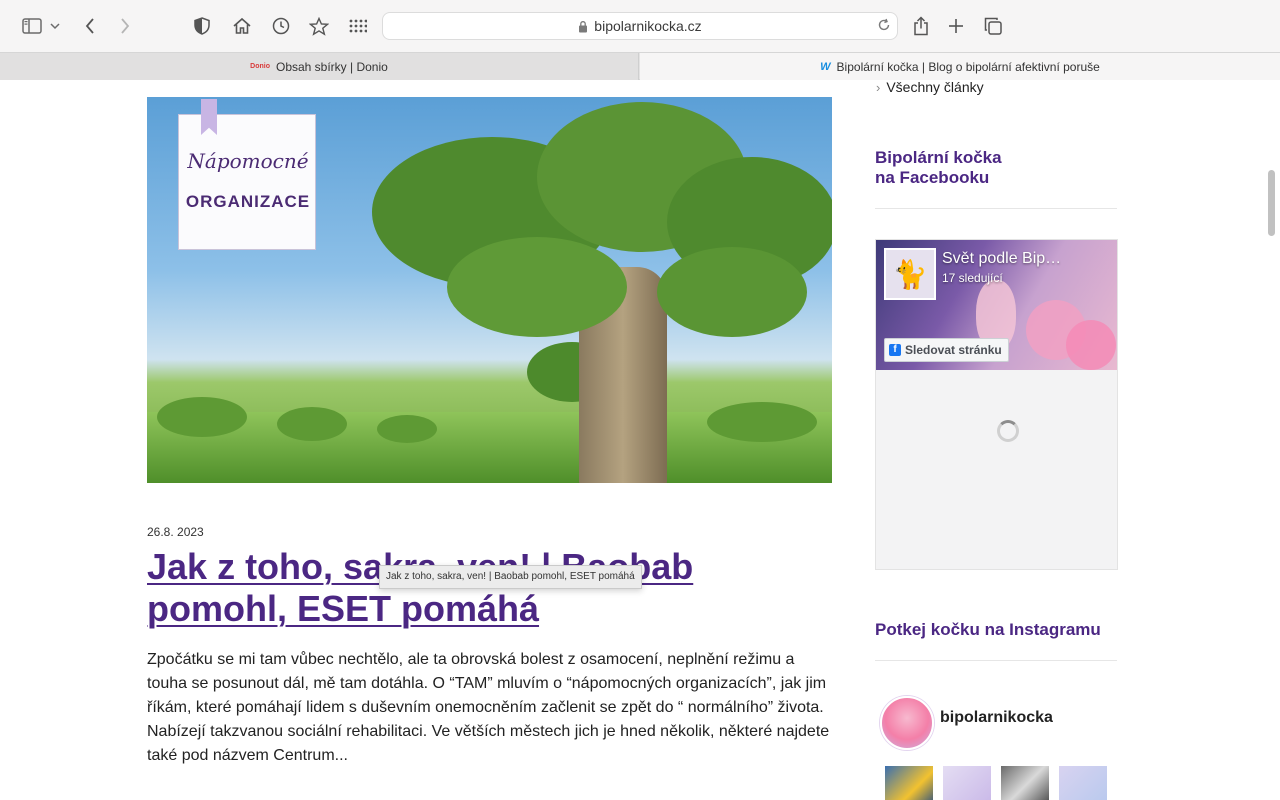 The height and width of the screenshot is (800, 1280). Describe the element at coordinates (932, 177) in the screenshot. I see `facebook-title-line2: na Facebooku` at that location.